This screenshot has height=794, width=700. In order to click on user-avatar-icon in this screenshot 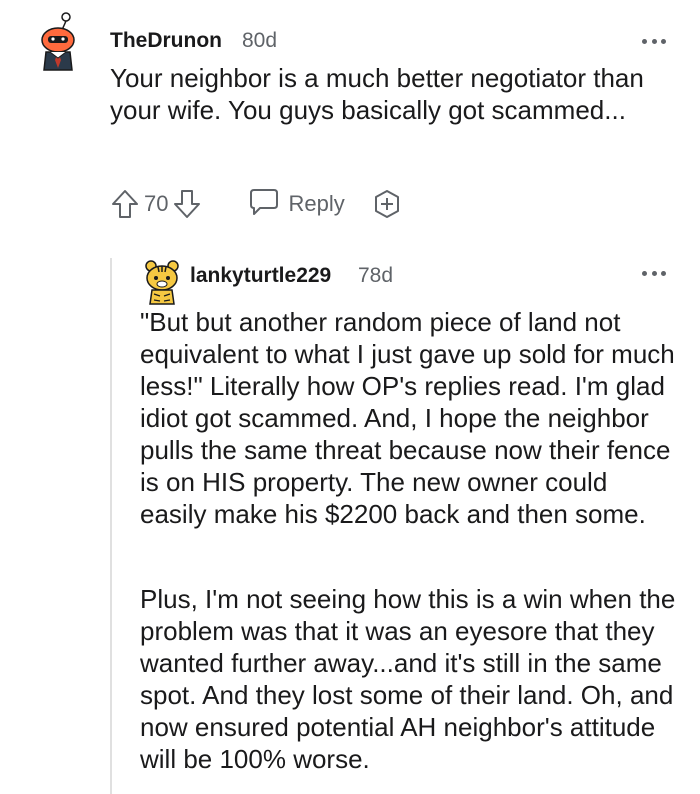, I will do `click(60, 42)`.